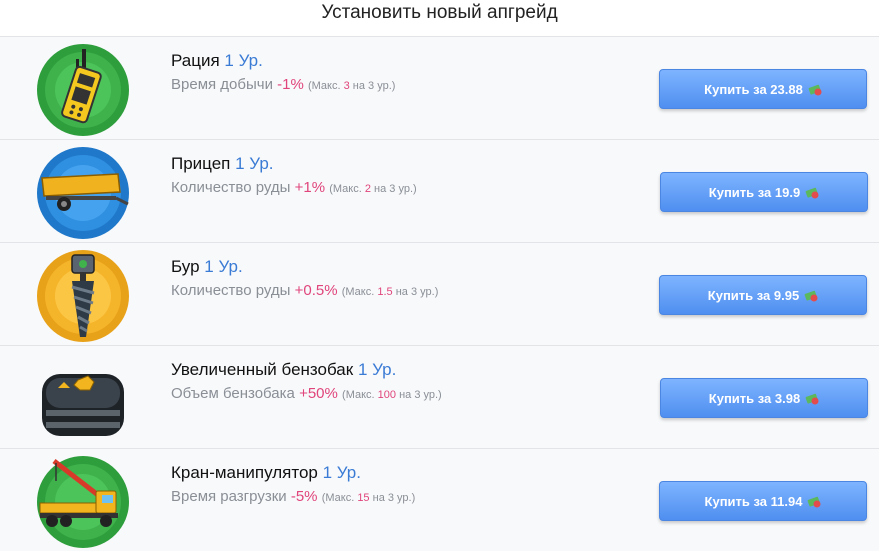 The width and height of the screenshot is (879, 556). I want to click on buy-button-label: Купить за 23.88, so click(753, 89).